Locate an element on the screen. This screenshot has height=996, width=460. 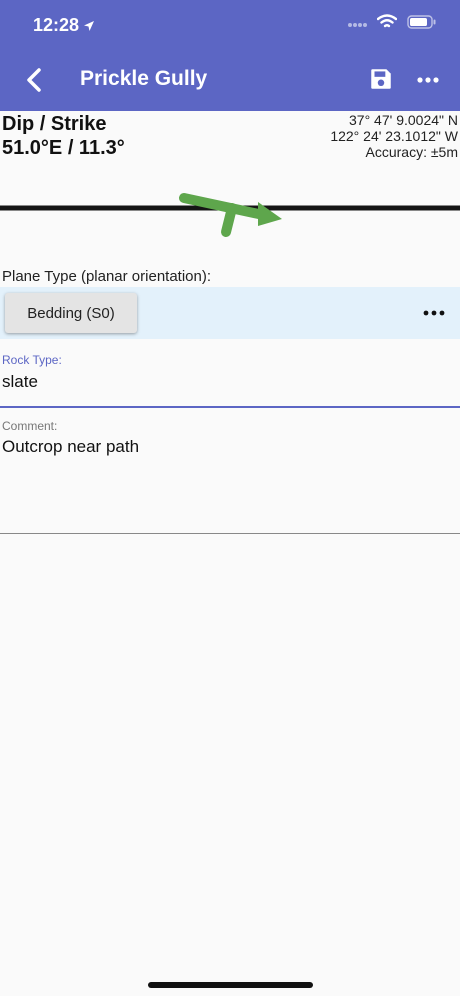
status-time: 12:28 is located at coordinates (64, 25).